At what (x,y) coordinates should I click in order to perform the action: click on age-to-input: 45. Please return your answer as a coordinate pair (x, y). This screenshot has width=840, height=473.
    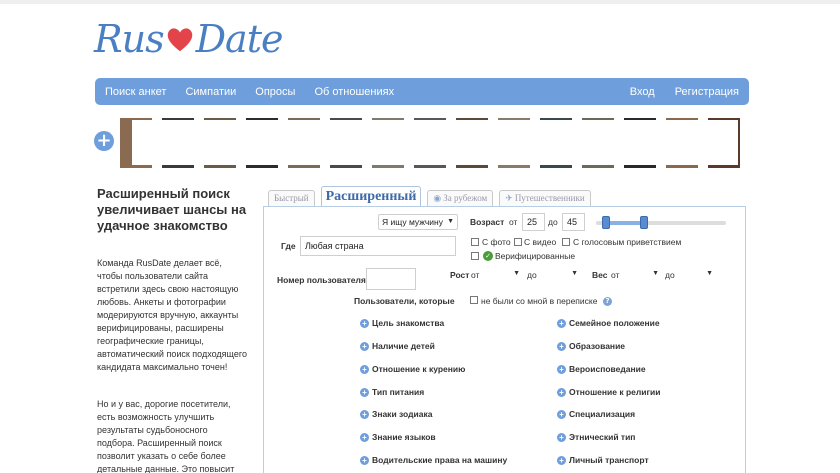
    Looking at the image, I should click on (573, 222).